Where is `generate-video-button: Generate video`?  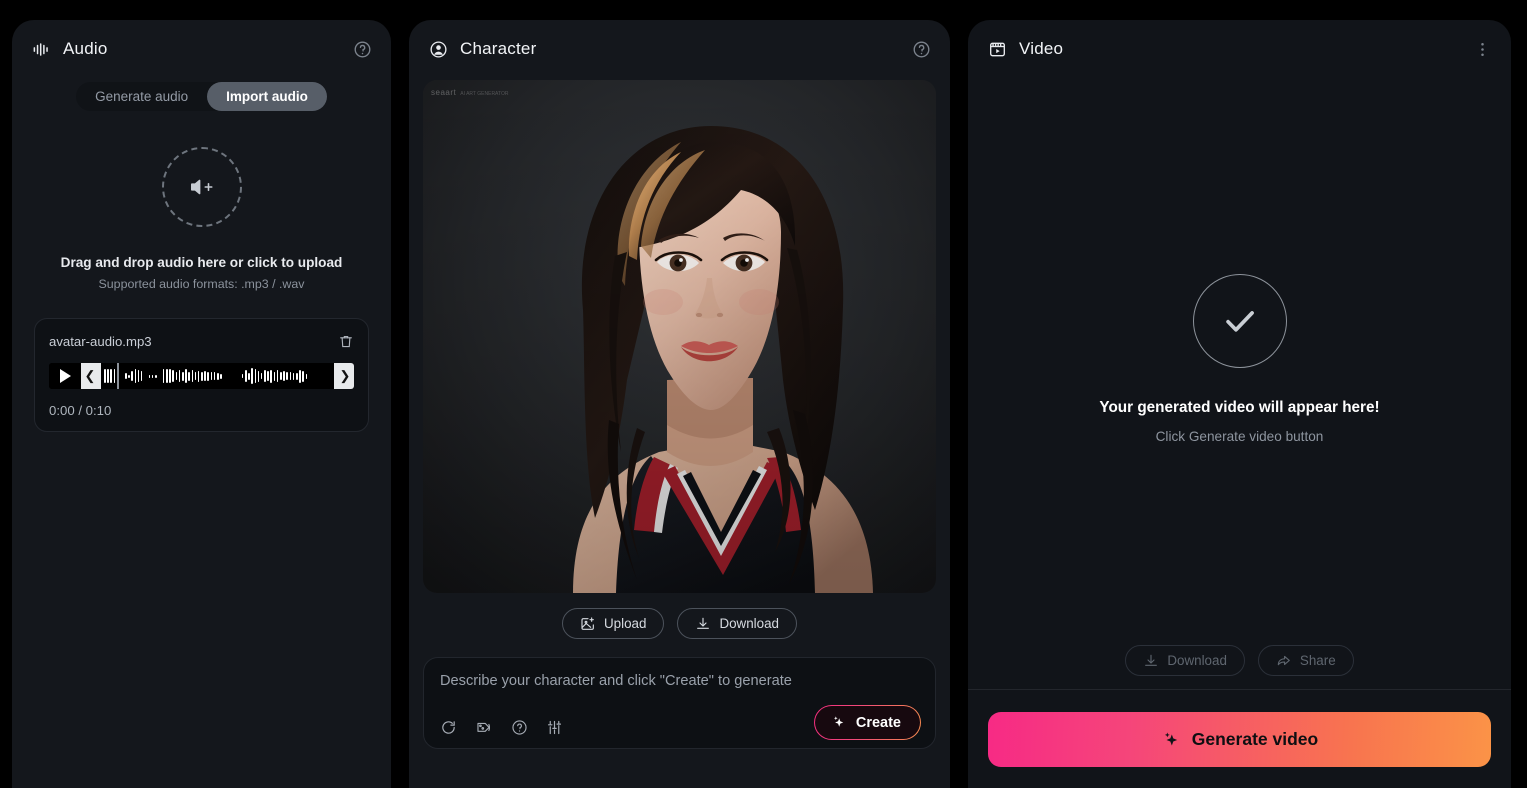 generate-video-button: Generate video is located at coordinates (1239, 739).